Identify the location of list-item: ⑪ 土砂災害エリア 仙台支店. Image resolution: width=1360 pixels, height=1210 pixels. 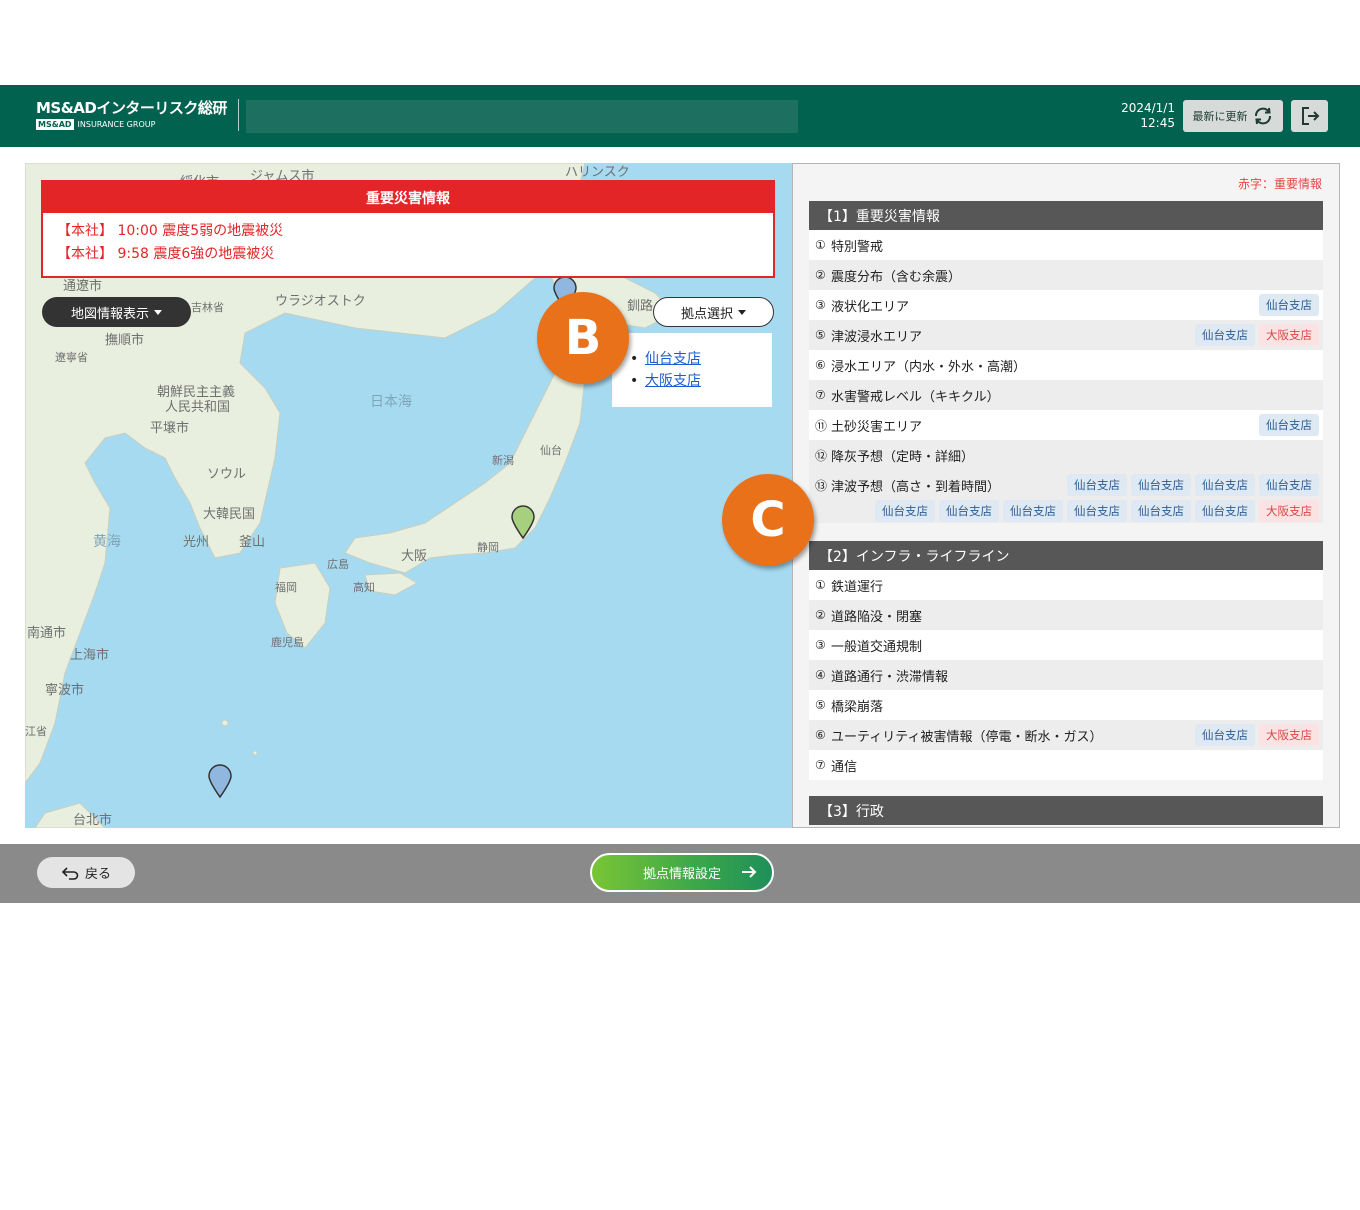
(1066, 425).